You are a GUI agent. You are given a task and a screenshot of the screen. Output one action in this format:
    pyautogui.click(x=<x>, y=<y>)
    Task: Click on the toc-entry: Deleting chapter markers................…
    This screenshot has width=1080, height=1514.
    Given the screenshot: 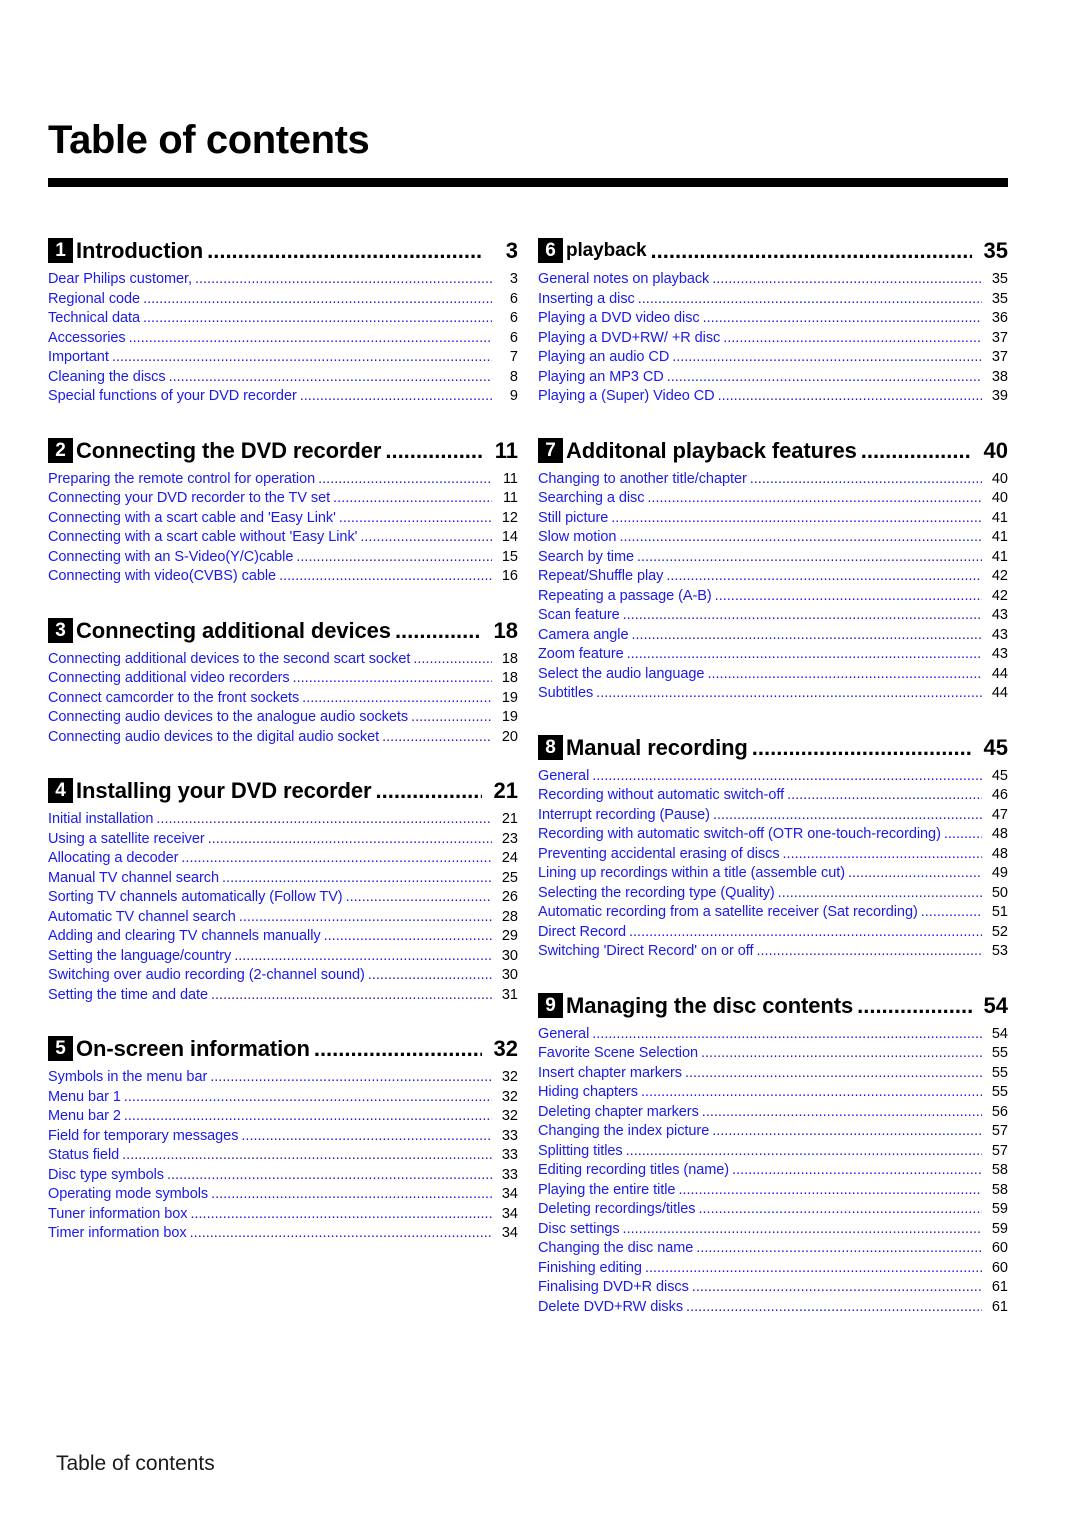 What is the action you would take?
    pyautogui.click(x=773, y=1114)
    